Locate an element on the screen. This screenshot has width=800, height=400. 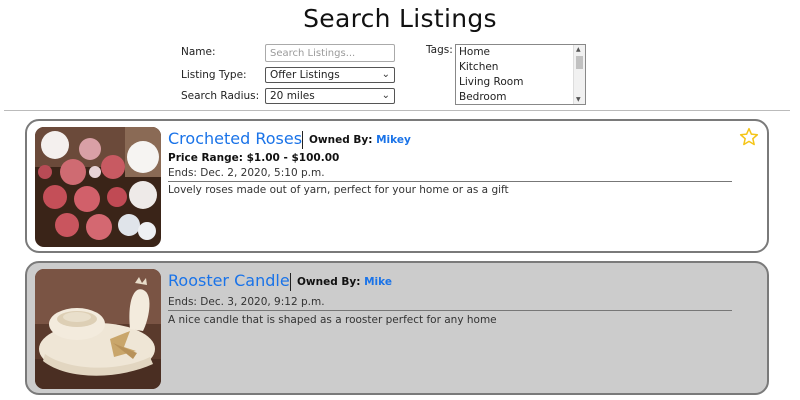
owned-by: Owned By: Mike is located at coordinates (344, 282).